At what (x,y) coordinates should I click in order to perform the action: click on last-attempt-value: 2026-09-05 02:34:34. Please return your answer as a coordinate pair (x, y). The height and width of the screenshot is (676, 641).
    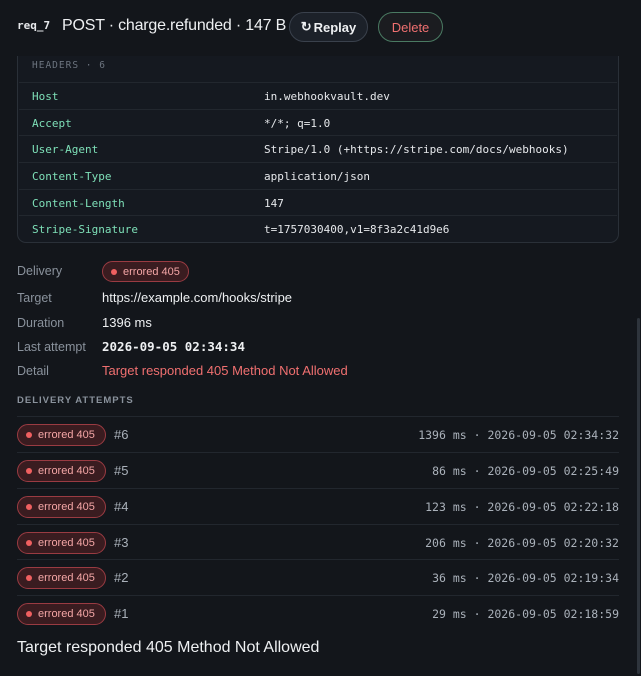
    Looking at the image, I should click on (173, 346).